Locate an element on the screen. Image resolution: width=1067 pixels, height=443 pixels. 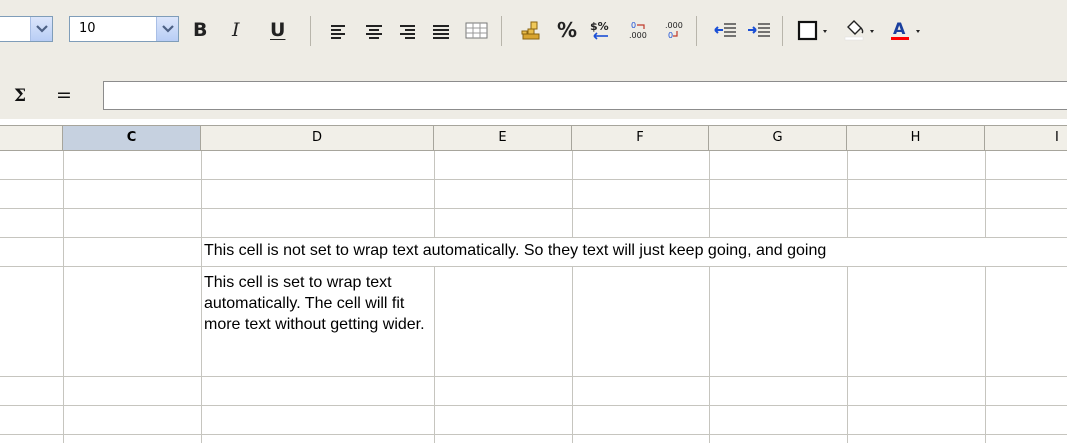
add-decimal-button: 0.000 is located at coordinates (639, 30).